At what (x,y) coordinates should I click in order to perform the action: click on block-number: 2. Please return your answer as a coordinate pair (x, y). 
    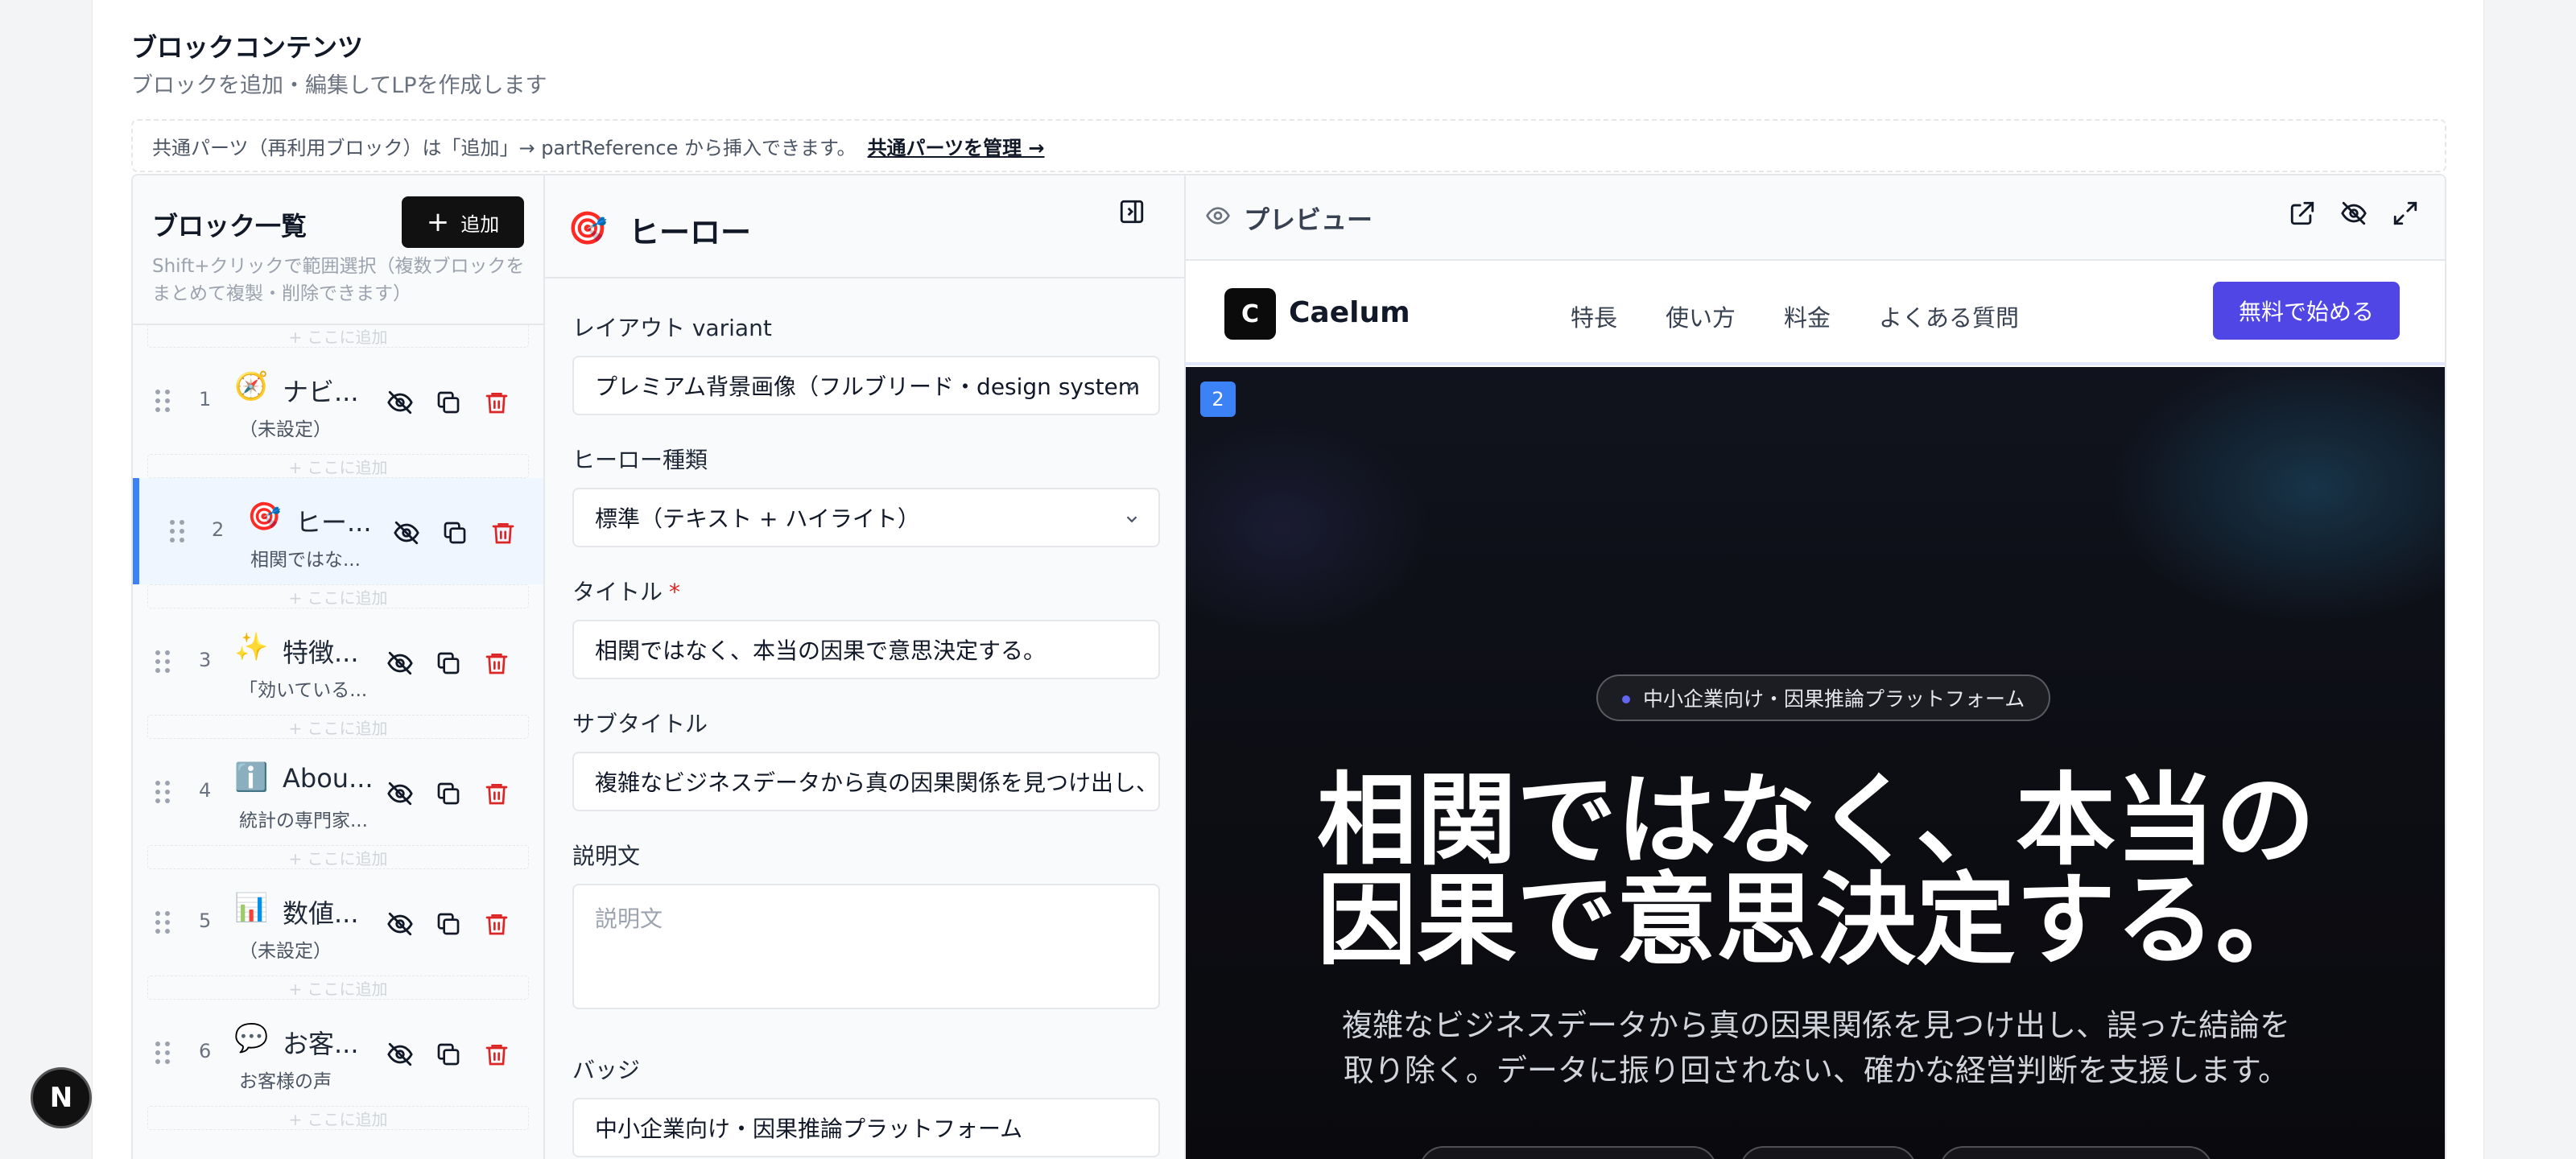
    Looking at the image, I should click on (218, 529).